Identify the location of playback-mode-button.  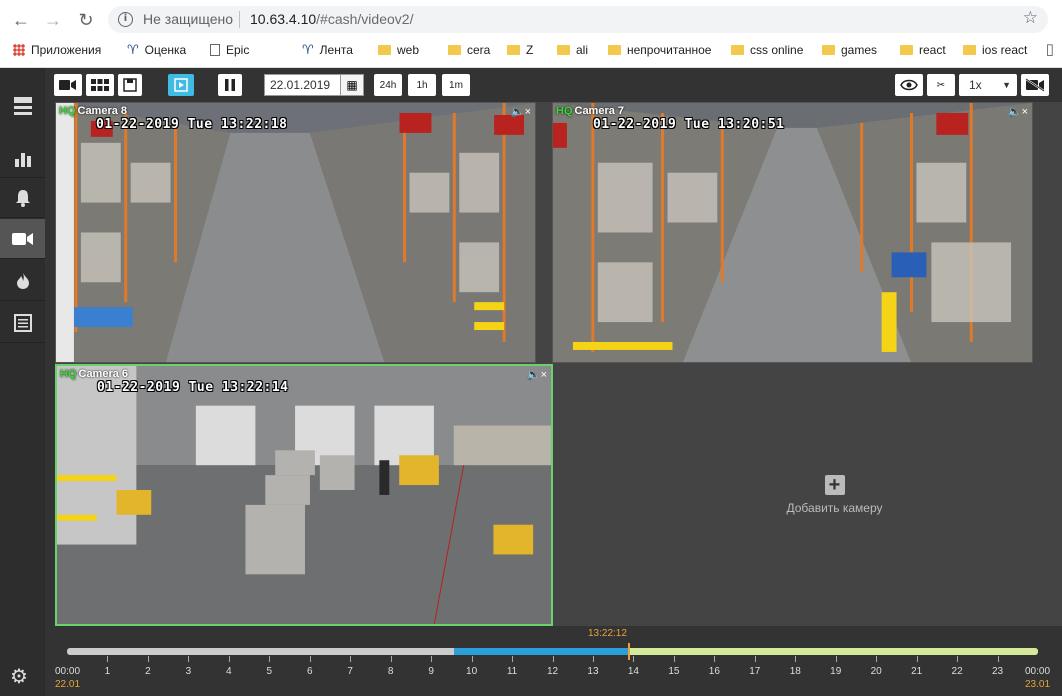
(181, 85).